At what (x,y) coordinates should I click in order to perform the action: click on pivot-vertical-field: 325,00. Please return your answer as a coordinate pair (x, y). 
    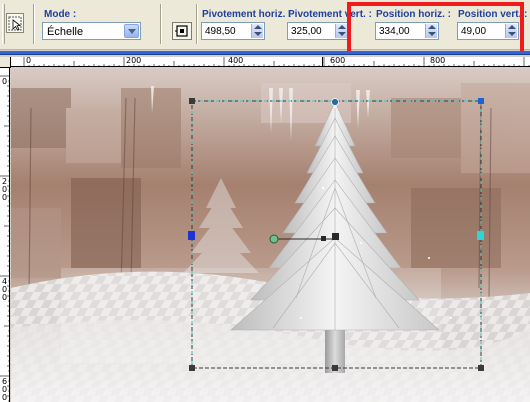
    Looking at the image, I should click on (318, 31).